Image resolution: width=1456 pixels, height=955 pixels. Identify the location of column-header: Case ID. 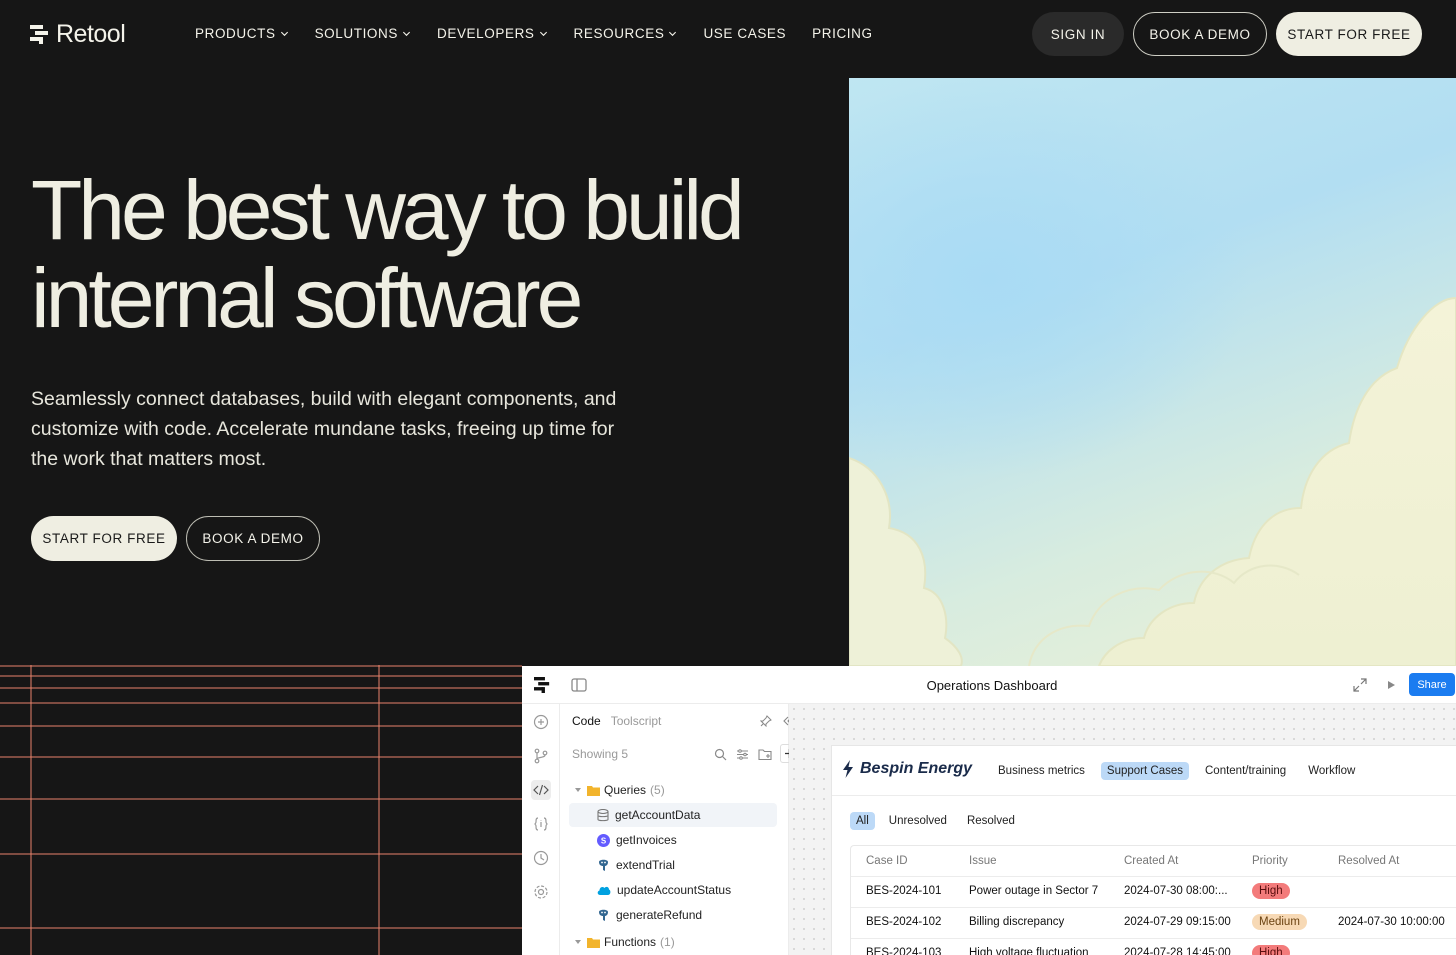
(887, 861).